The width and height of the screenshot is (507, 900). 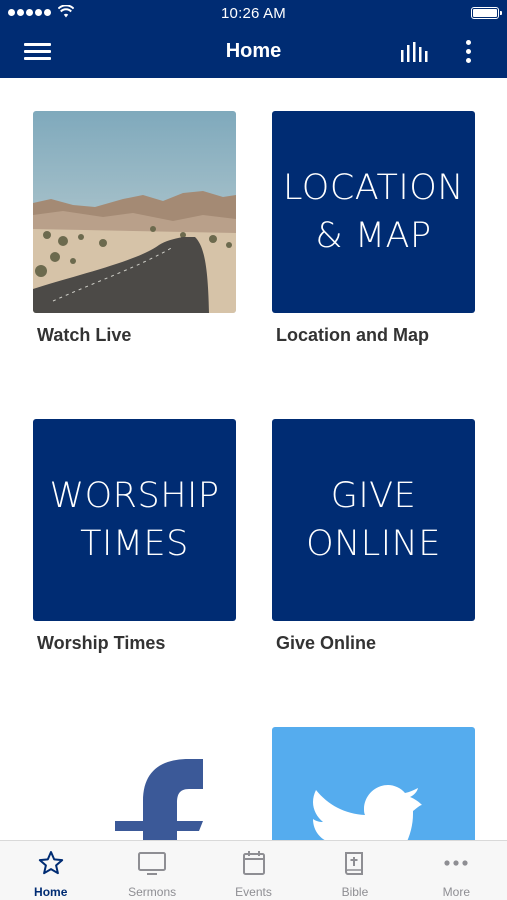 I want to click on tab-home: Home, so click(x=50, y=870).